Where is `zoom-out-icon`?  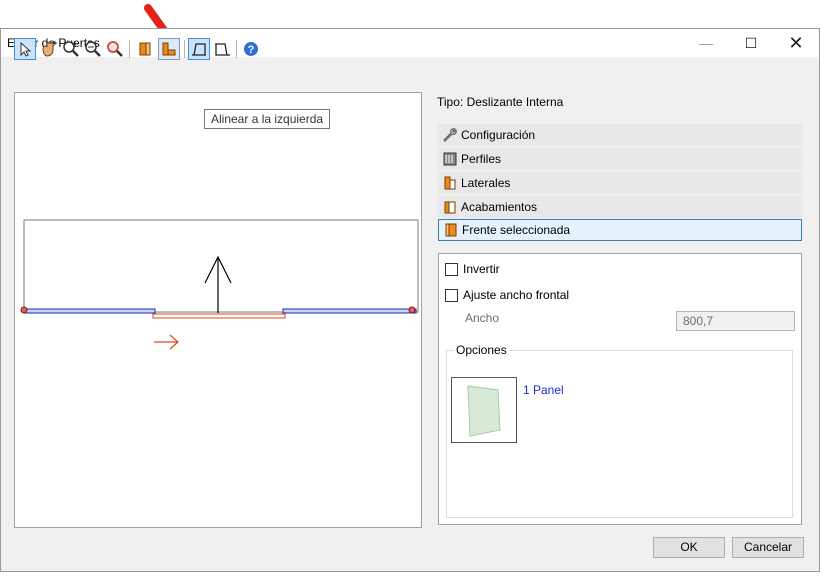
zoom-out-icon is located at coordinates (93, 49).